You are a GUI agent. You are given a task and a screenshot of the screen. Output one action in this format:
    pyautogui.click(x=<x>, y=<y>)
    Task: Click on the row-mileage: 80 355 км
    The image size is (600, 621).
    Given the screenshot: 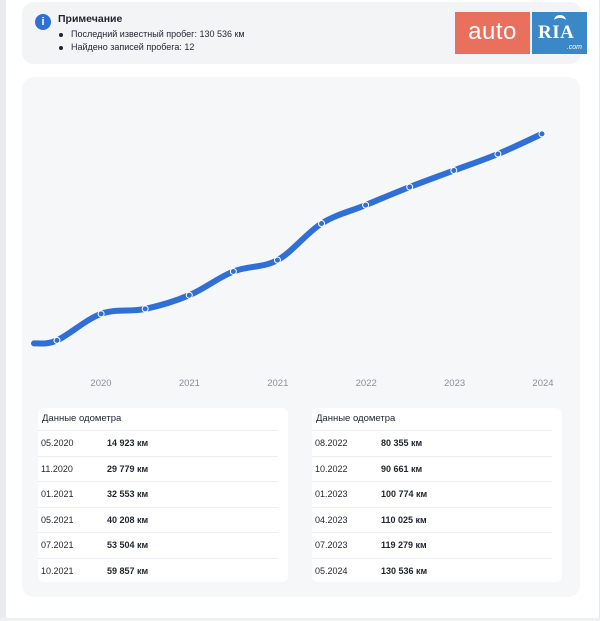 What is the action you would take?
    pyautogui.click(x=402, y=443)
    